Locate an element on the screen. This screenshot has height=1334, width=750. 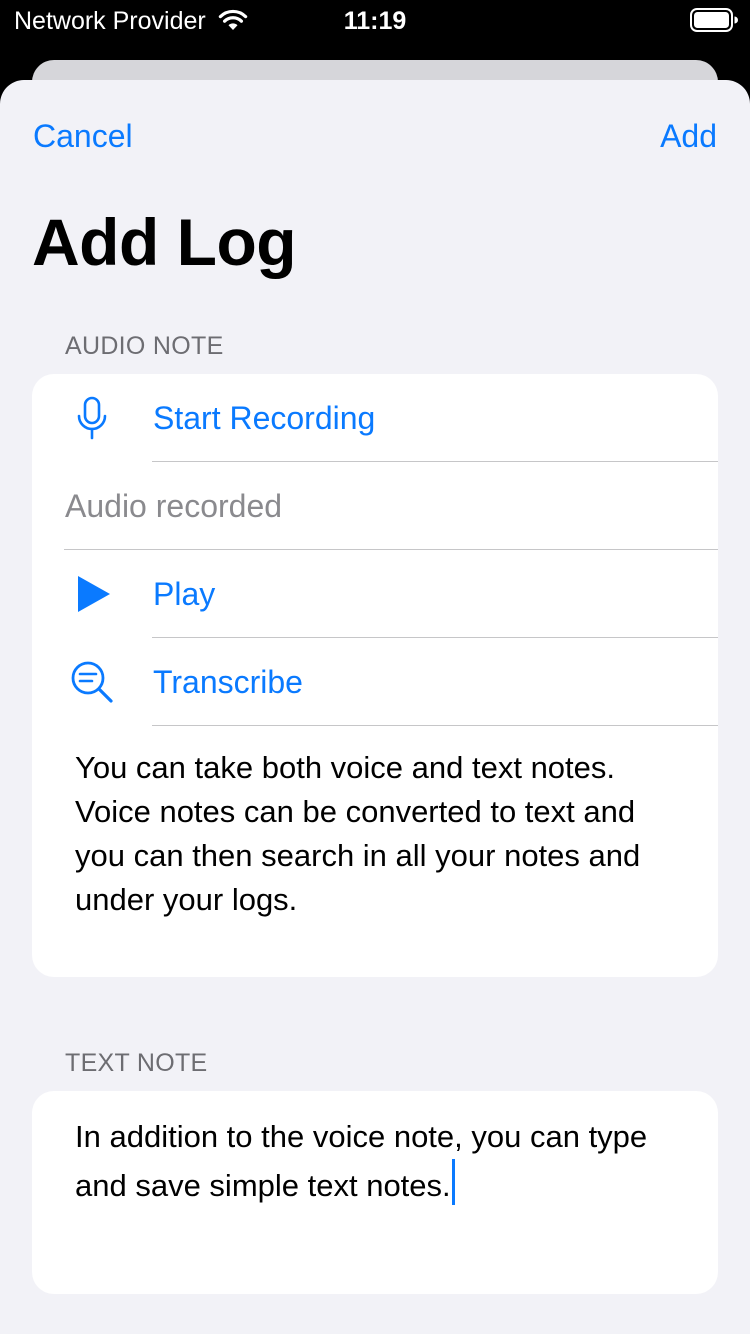
transcribe-label: Transcribe is located at coordinates (228, 682).